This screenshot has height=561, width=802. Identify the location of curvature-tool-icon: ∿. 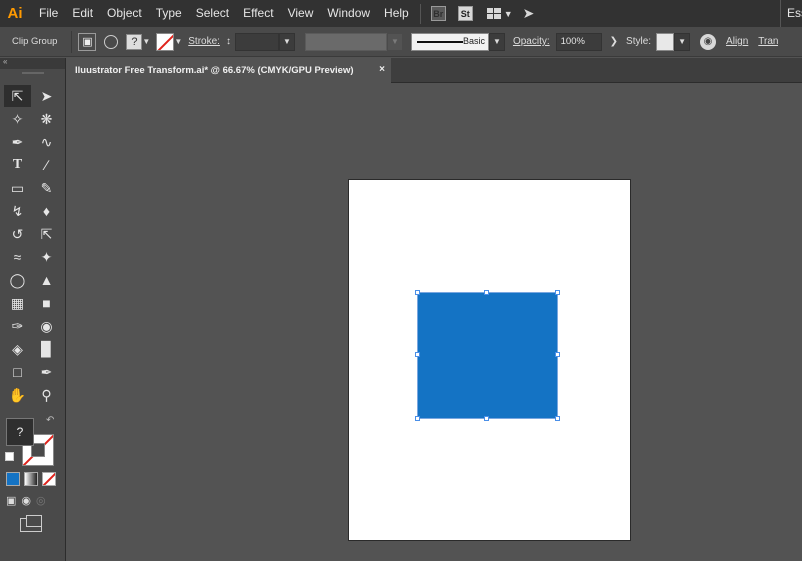
(46, 142).